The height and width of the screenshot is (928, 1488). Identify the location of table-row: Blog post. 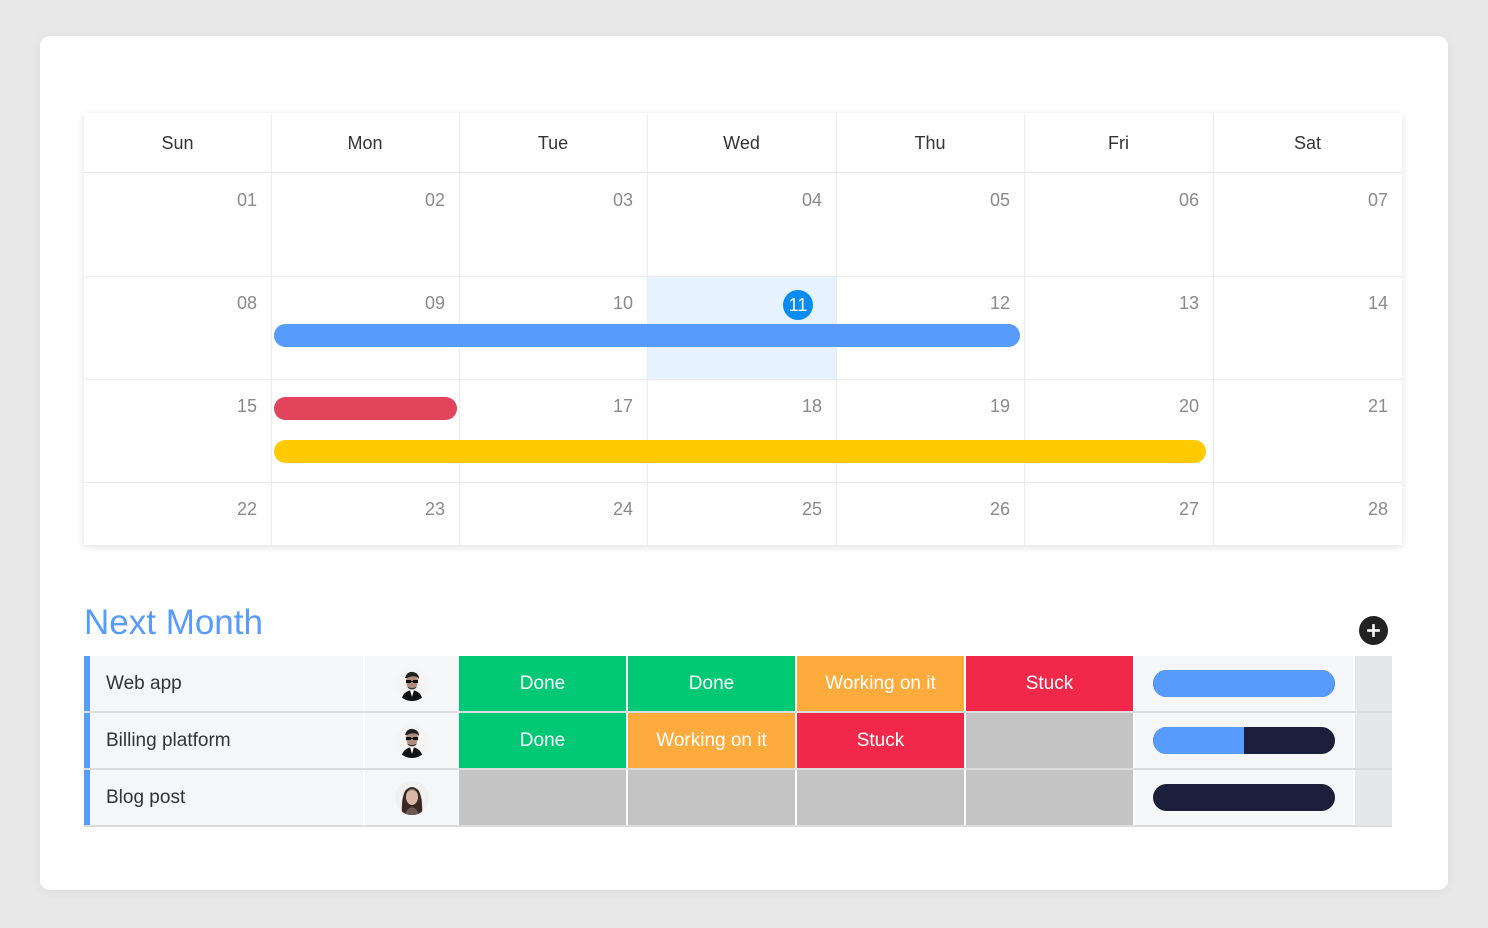
(738, 798).